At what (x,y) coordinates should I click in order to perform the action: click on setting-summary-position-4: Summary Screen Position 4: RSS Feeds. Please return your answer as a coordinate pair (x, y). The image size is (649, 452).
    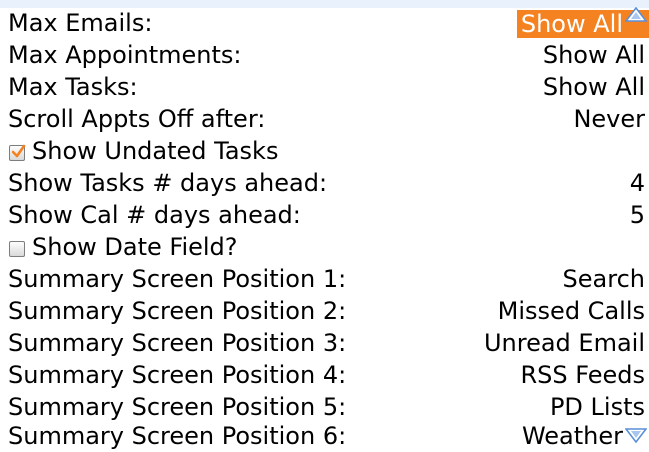
    Looking at the image, I should click on (324, 375).